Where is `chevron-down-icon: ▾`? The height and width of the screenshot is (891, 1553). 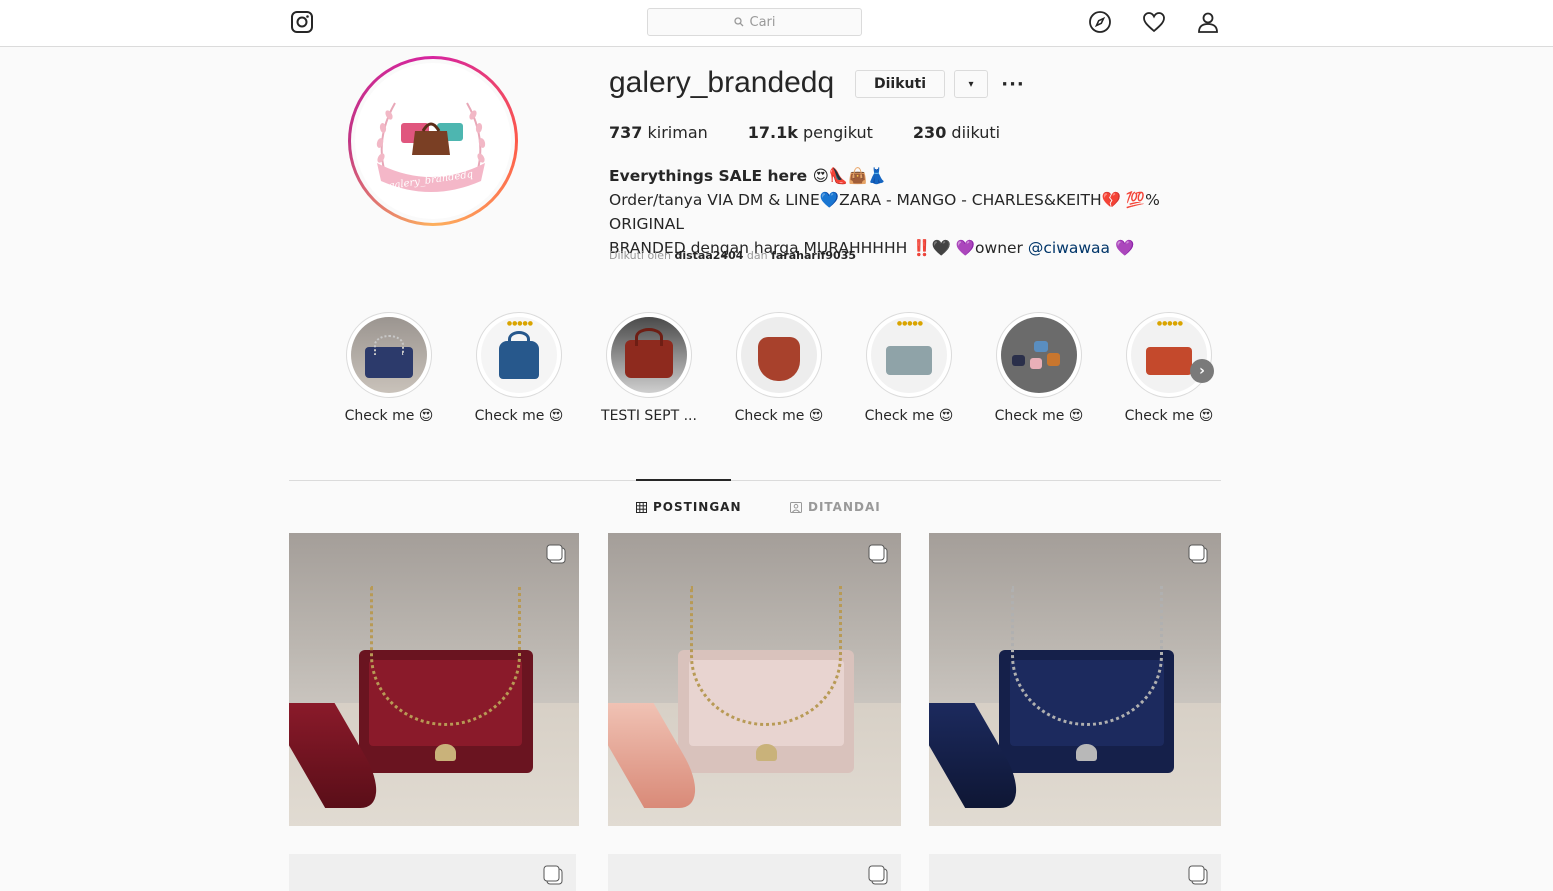
chevron-down-icon: ▾ is located at coordinates (971, 84).